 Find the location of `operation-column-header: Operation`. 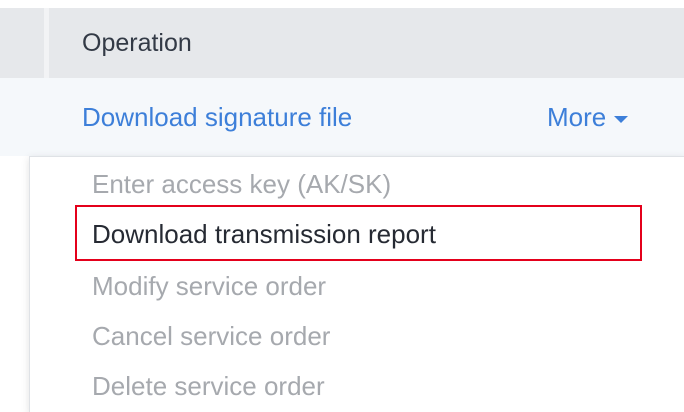

operation-column-header: Operation is located at coordinates (137, 43).